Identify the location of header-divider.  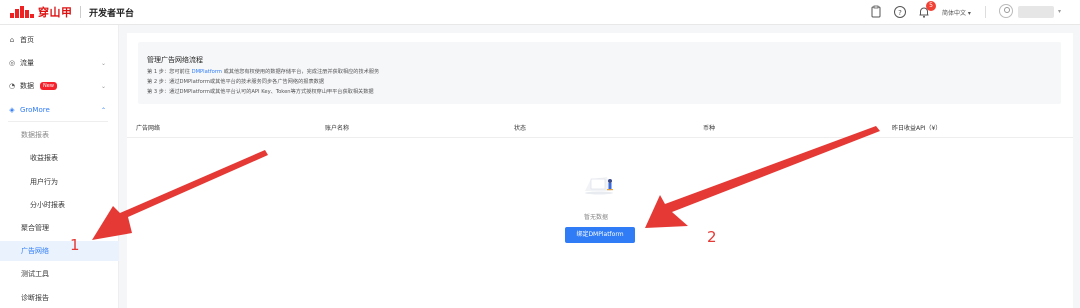
(80, 12).